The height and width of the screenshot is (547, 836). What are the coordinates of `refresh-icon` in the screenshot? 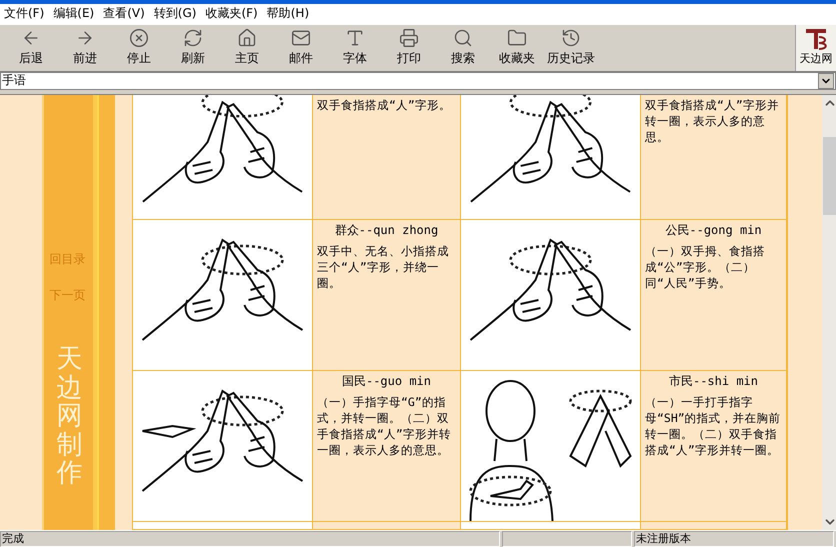 It's located at (193, 38).